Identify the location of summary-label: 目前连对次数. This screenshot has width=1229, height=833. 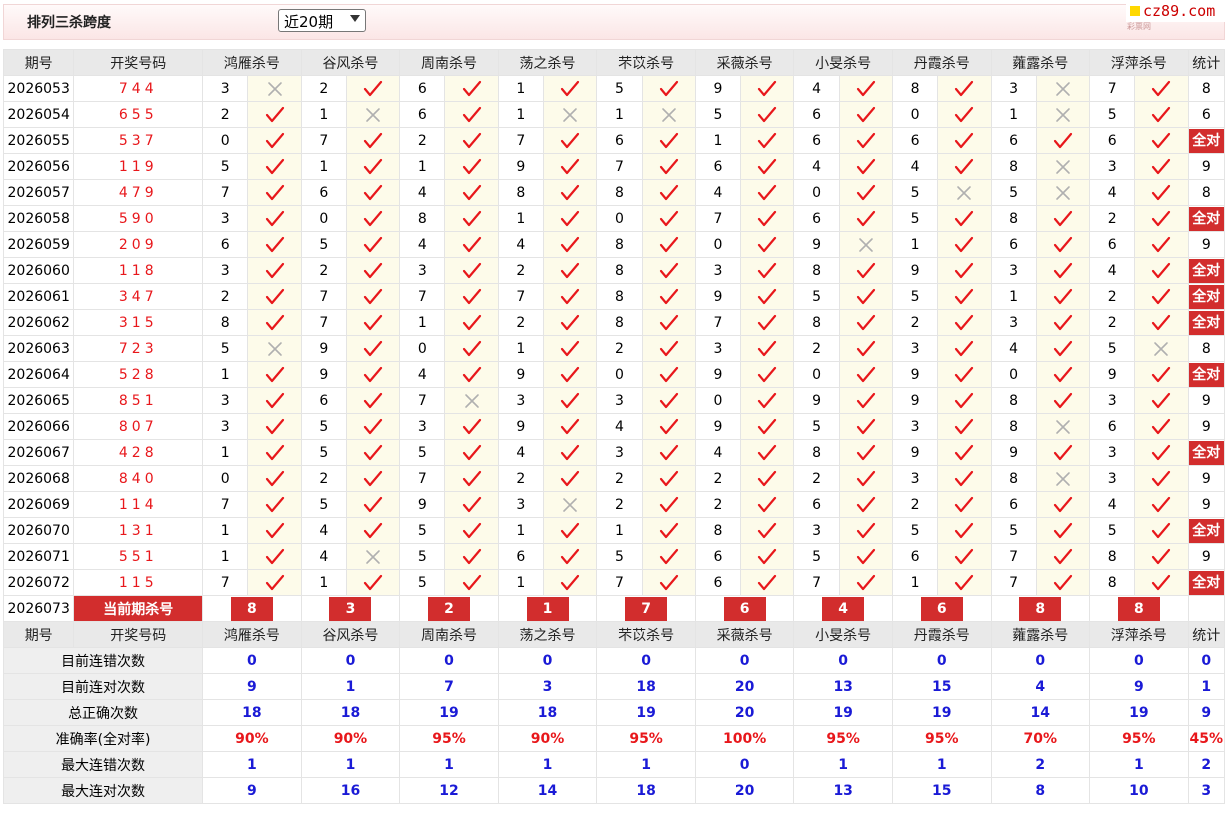
(103, 686).